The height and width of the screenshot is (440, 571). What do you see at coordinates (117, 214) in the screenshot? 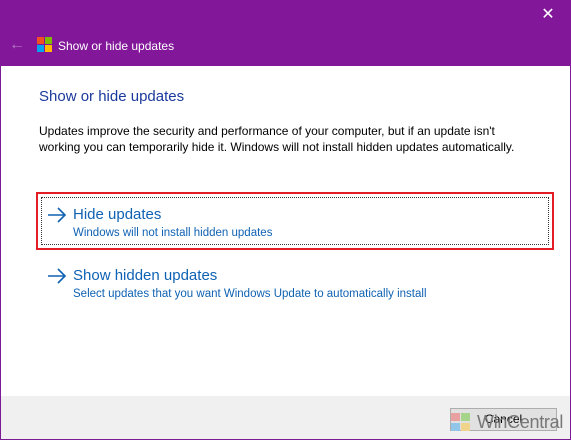
I see `option-title: Hide updates` at bounding box center [117, 214].